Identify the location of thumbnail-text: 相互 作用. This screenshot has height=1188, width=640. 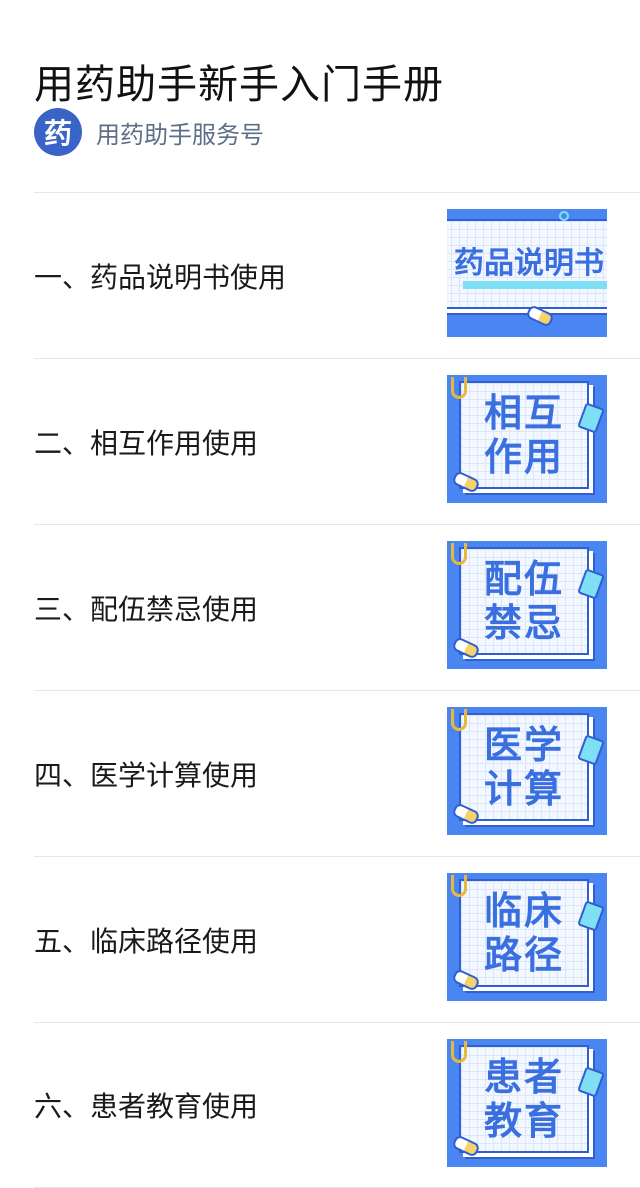
(524, 435).